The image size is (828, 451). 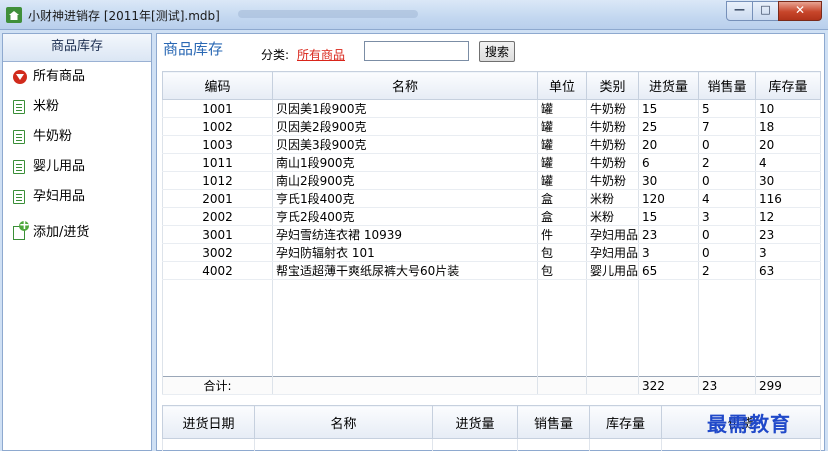 What do you see at coordinates (217, 234) in the screenshot?
I see `cell-code: 3001` at bounding box center [217, 234].